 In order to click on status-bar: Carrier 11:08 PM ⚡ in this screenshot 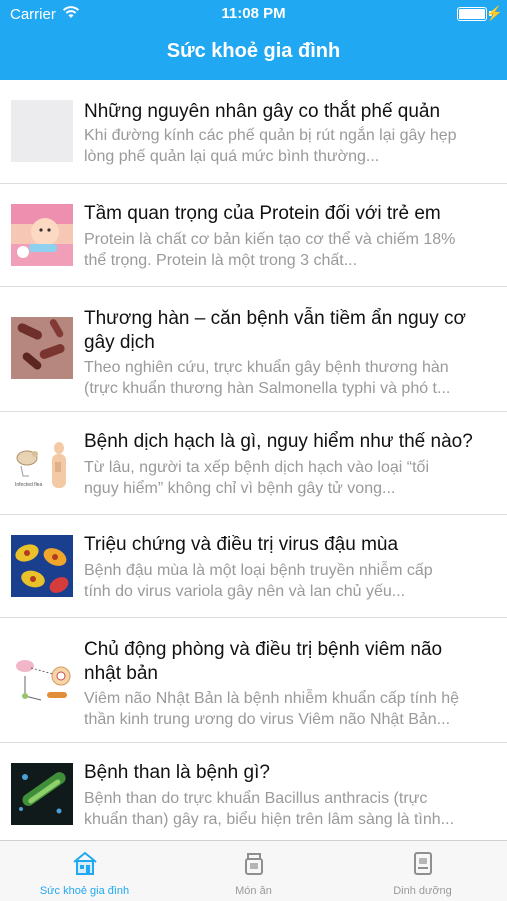, I will do `click(253, 14)`.